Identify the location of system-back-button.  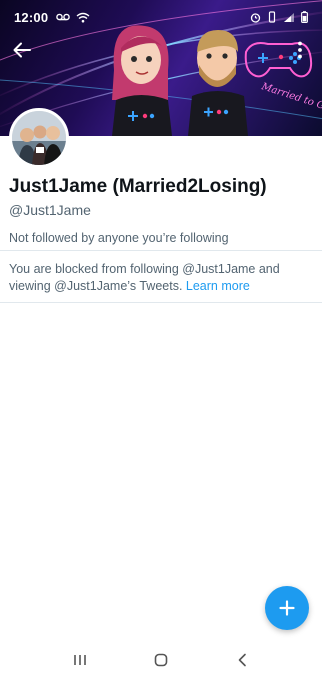
(242, 660).